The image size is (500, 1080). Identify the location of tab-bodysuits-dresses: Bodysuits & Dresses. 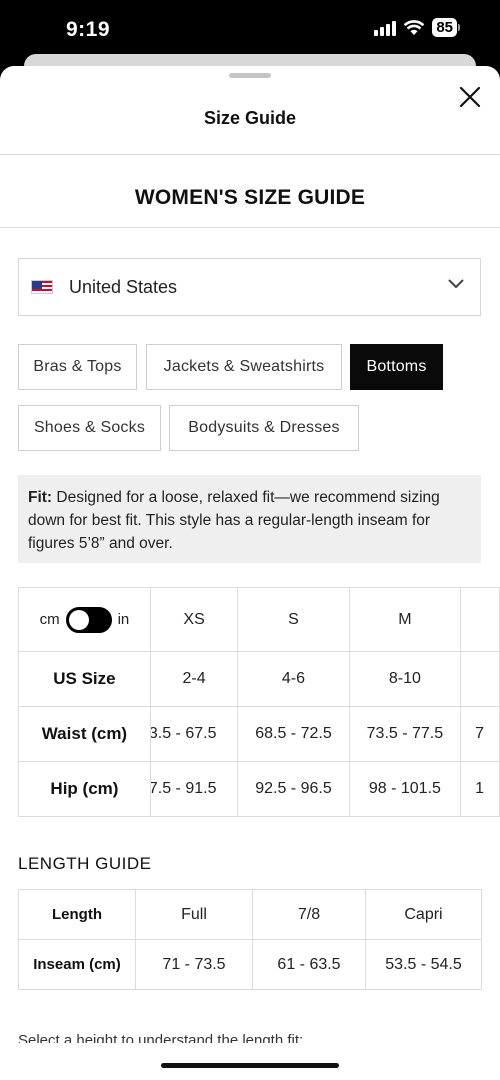
(264, 428).